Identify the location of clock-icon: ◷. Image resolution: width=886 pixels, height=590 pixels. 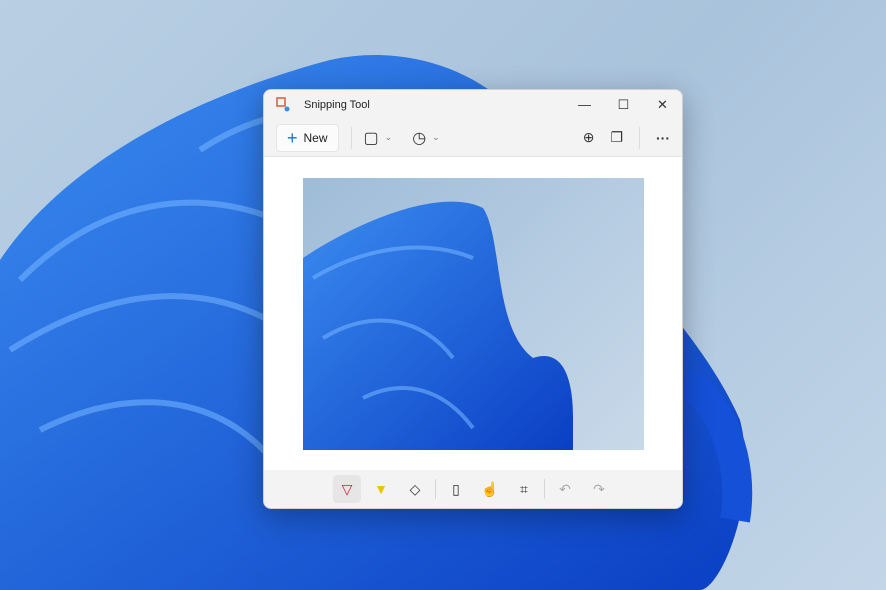
(419, 138).